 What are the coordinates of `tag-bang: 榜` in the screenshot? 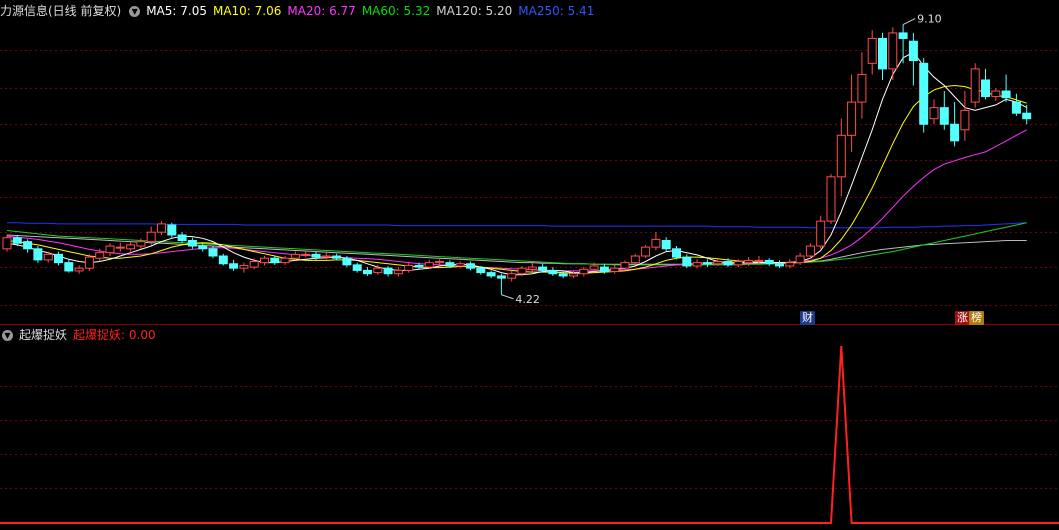 It's located at (976, 318).